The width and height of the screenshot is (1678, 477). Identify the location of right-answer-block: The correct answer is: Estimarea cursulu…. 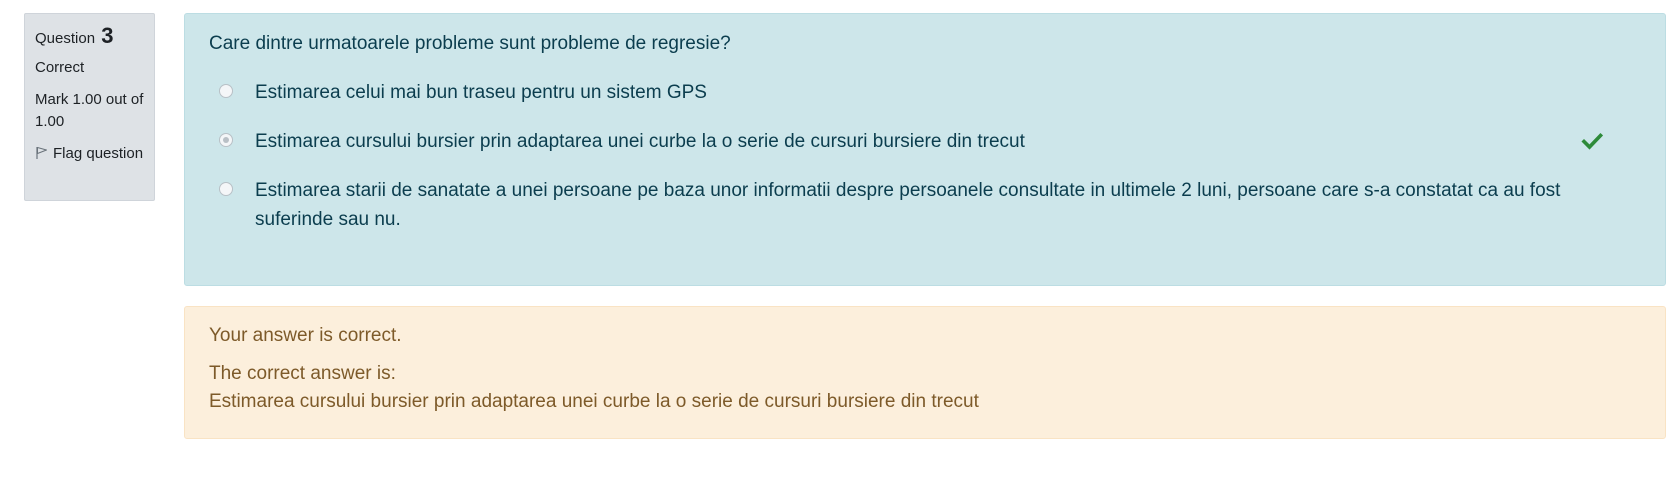
(594, 388).